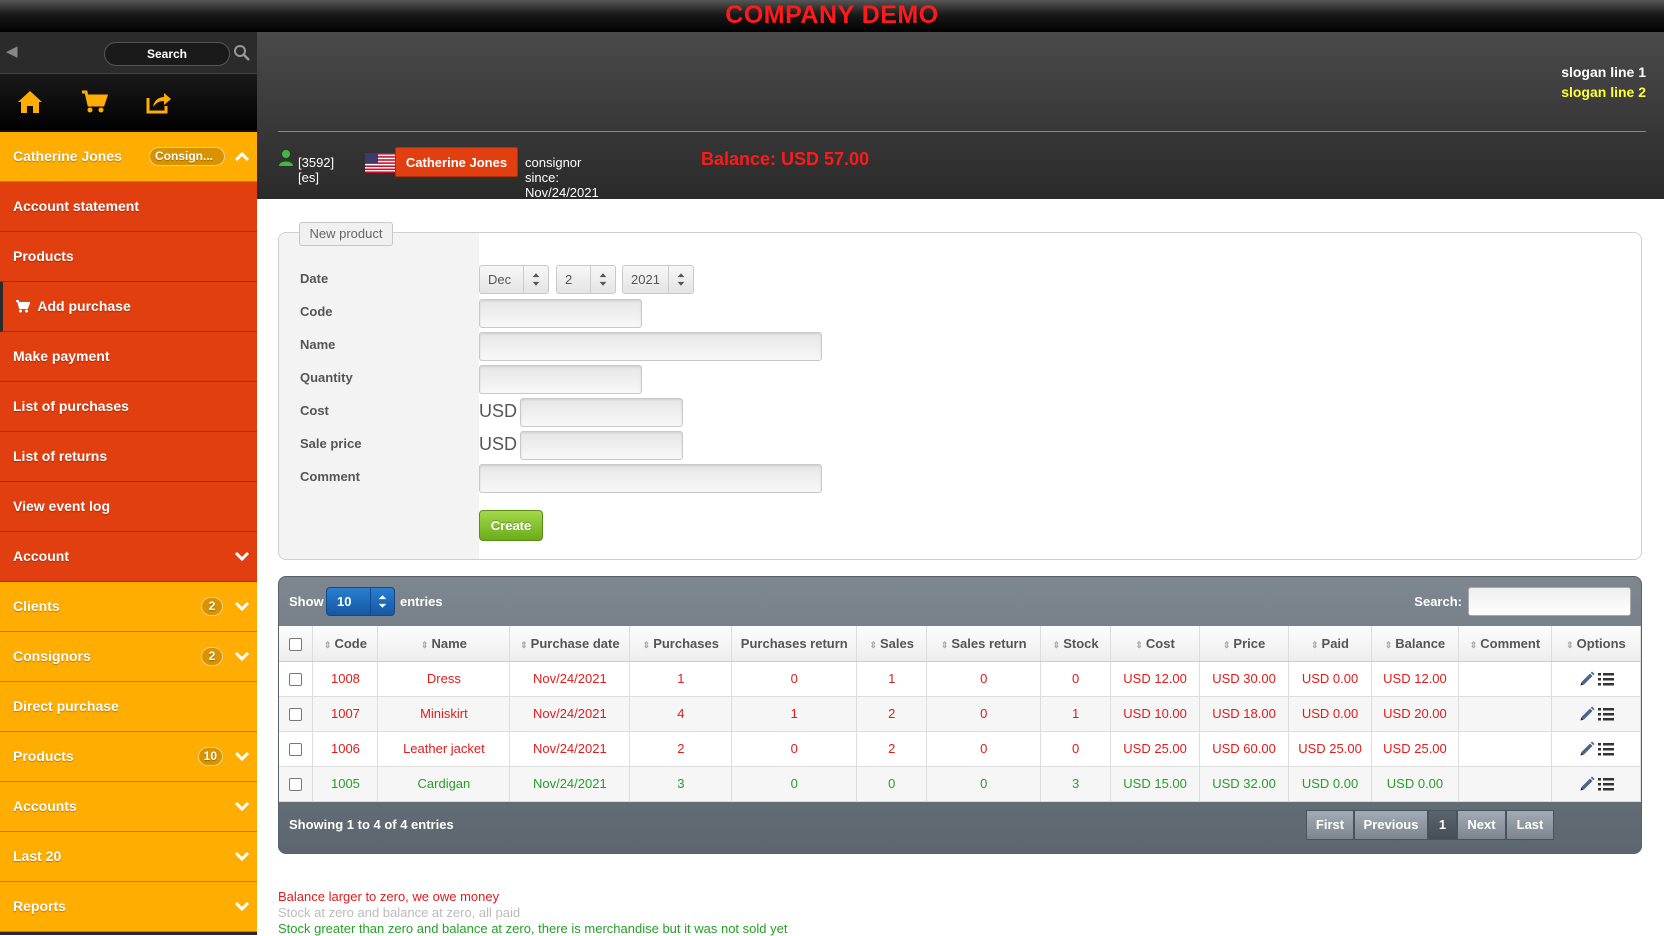 Image resolution: width=1664 pixels, height=936 pixels. I want to click on date-day-select: 2, so click(586, 279).